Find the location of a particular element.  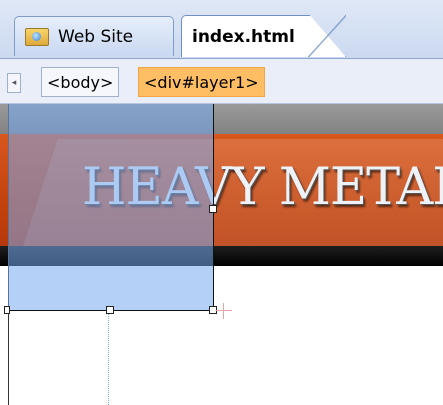

tab-label: index.html is located at coordinates (243, 36).